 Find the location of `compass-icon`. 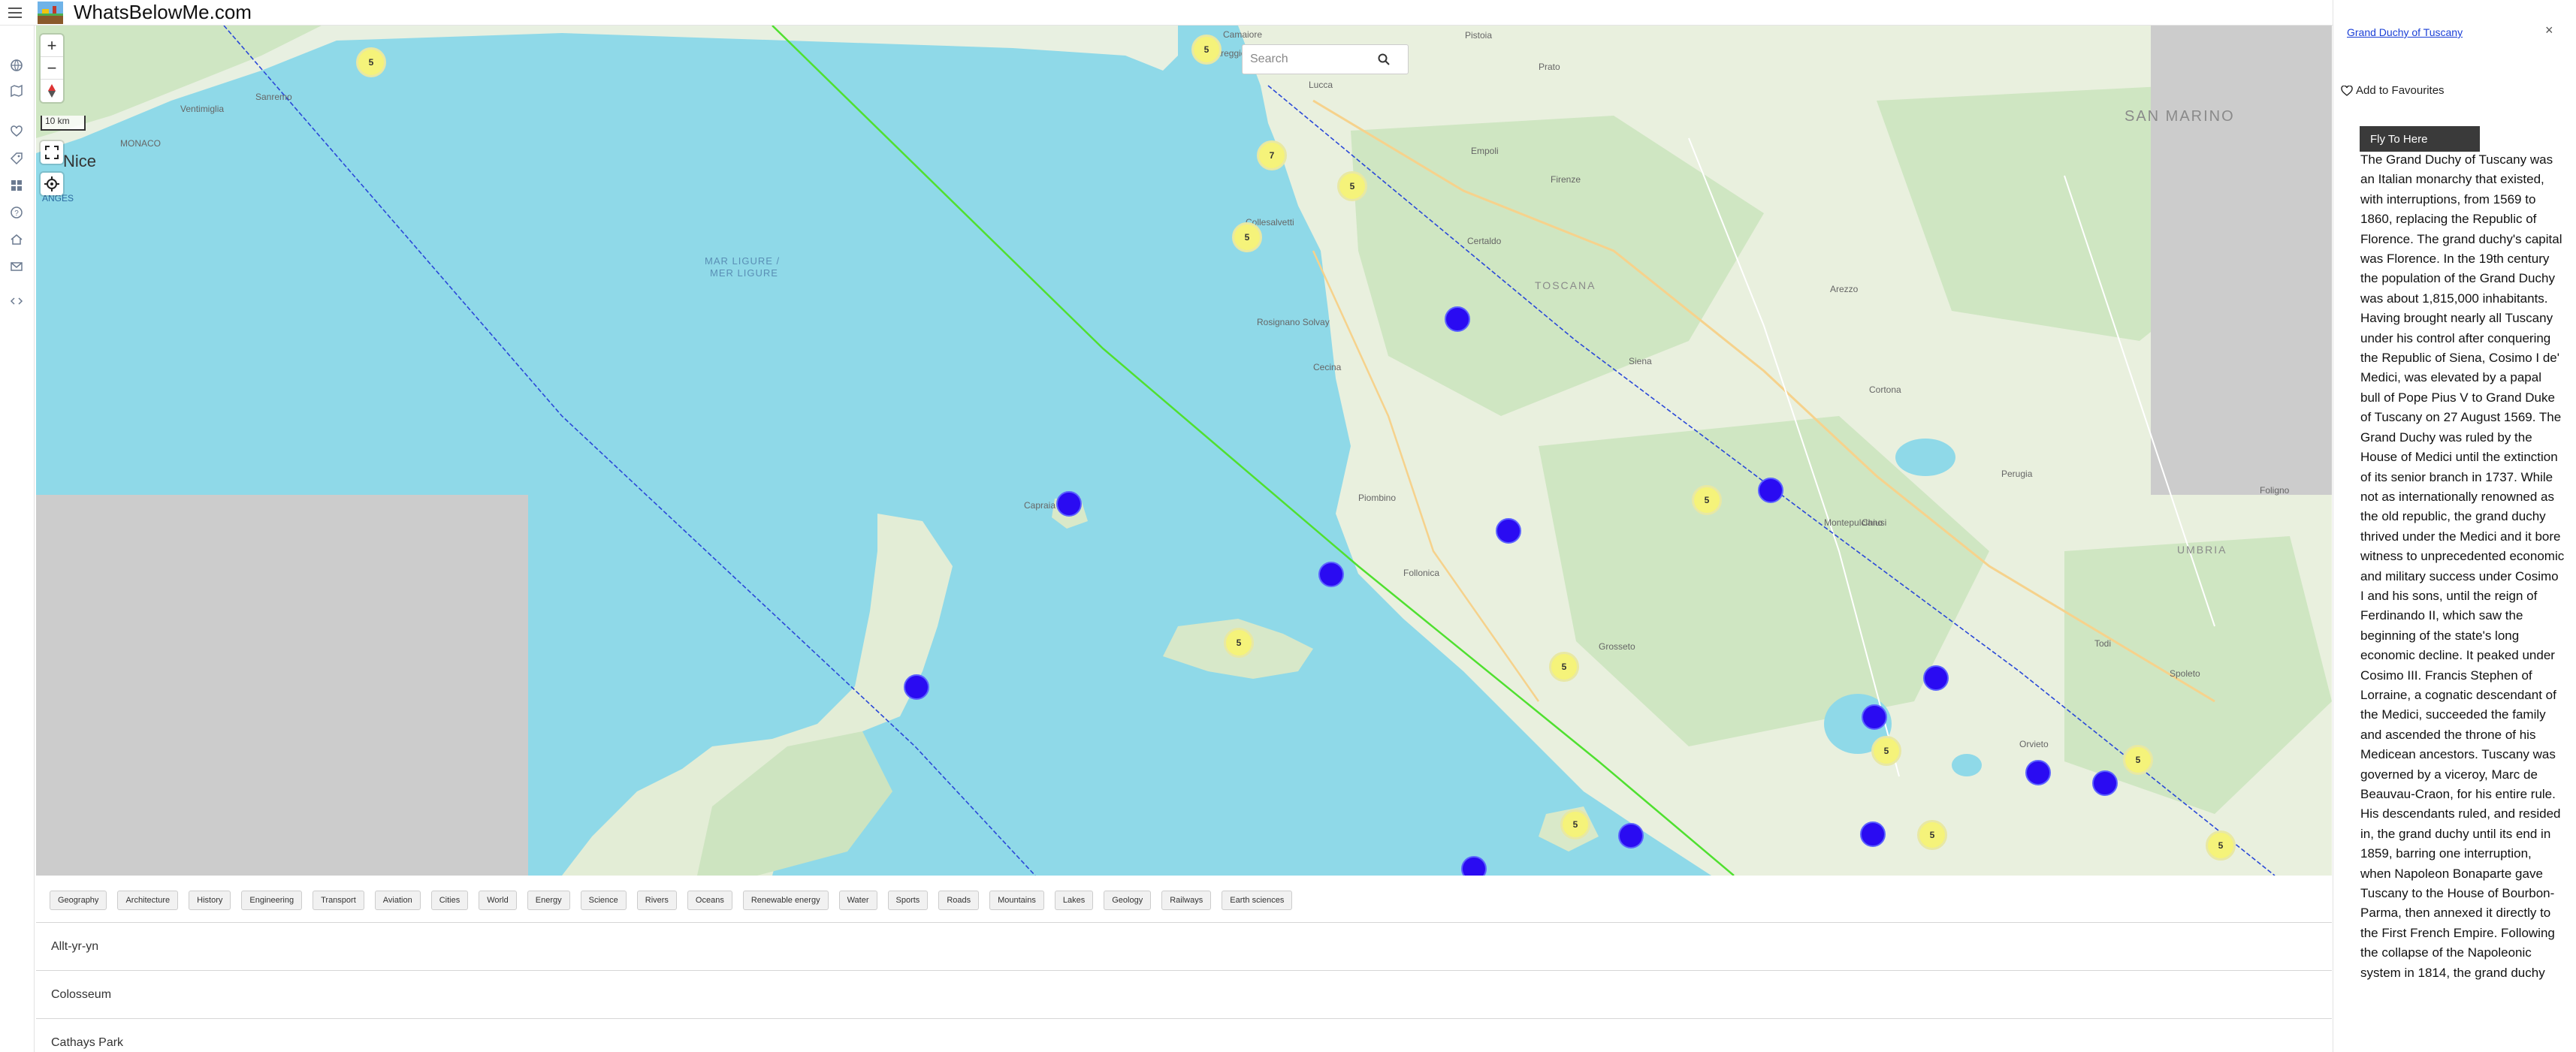

compass-icon is located at coordinates (52, 91).